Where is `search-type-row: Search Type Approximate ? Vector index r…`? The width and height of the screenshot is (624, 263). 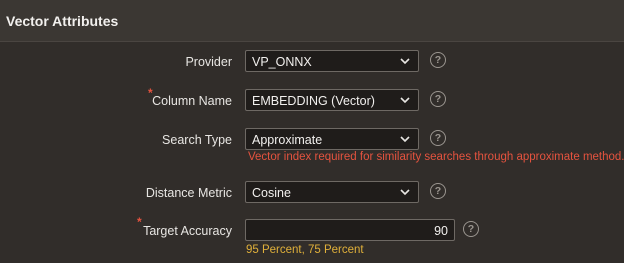
search-type-row: Search Type Approximate ? Vector index r… is located at coordinates (312, 145).